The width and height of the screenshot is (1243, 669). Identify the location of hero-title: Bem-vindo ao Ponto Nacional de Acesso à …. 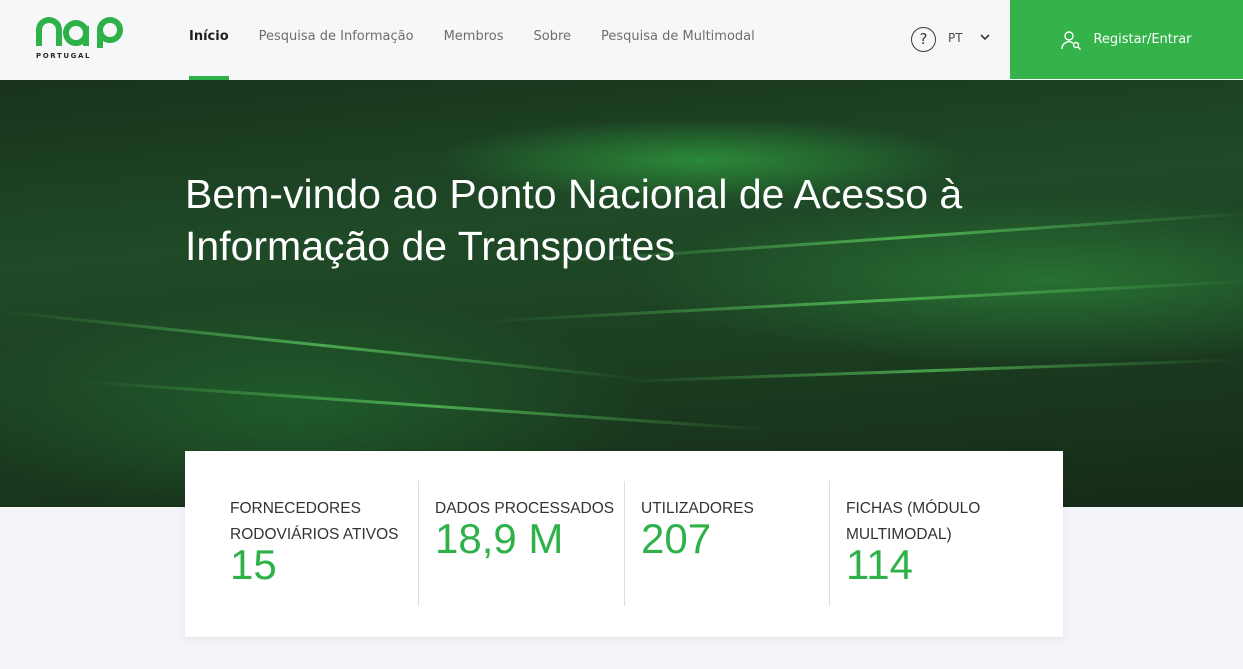
(574, 220).